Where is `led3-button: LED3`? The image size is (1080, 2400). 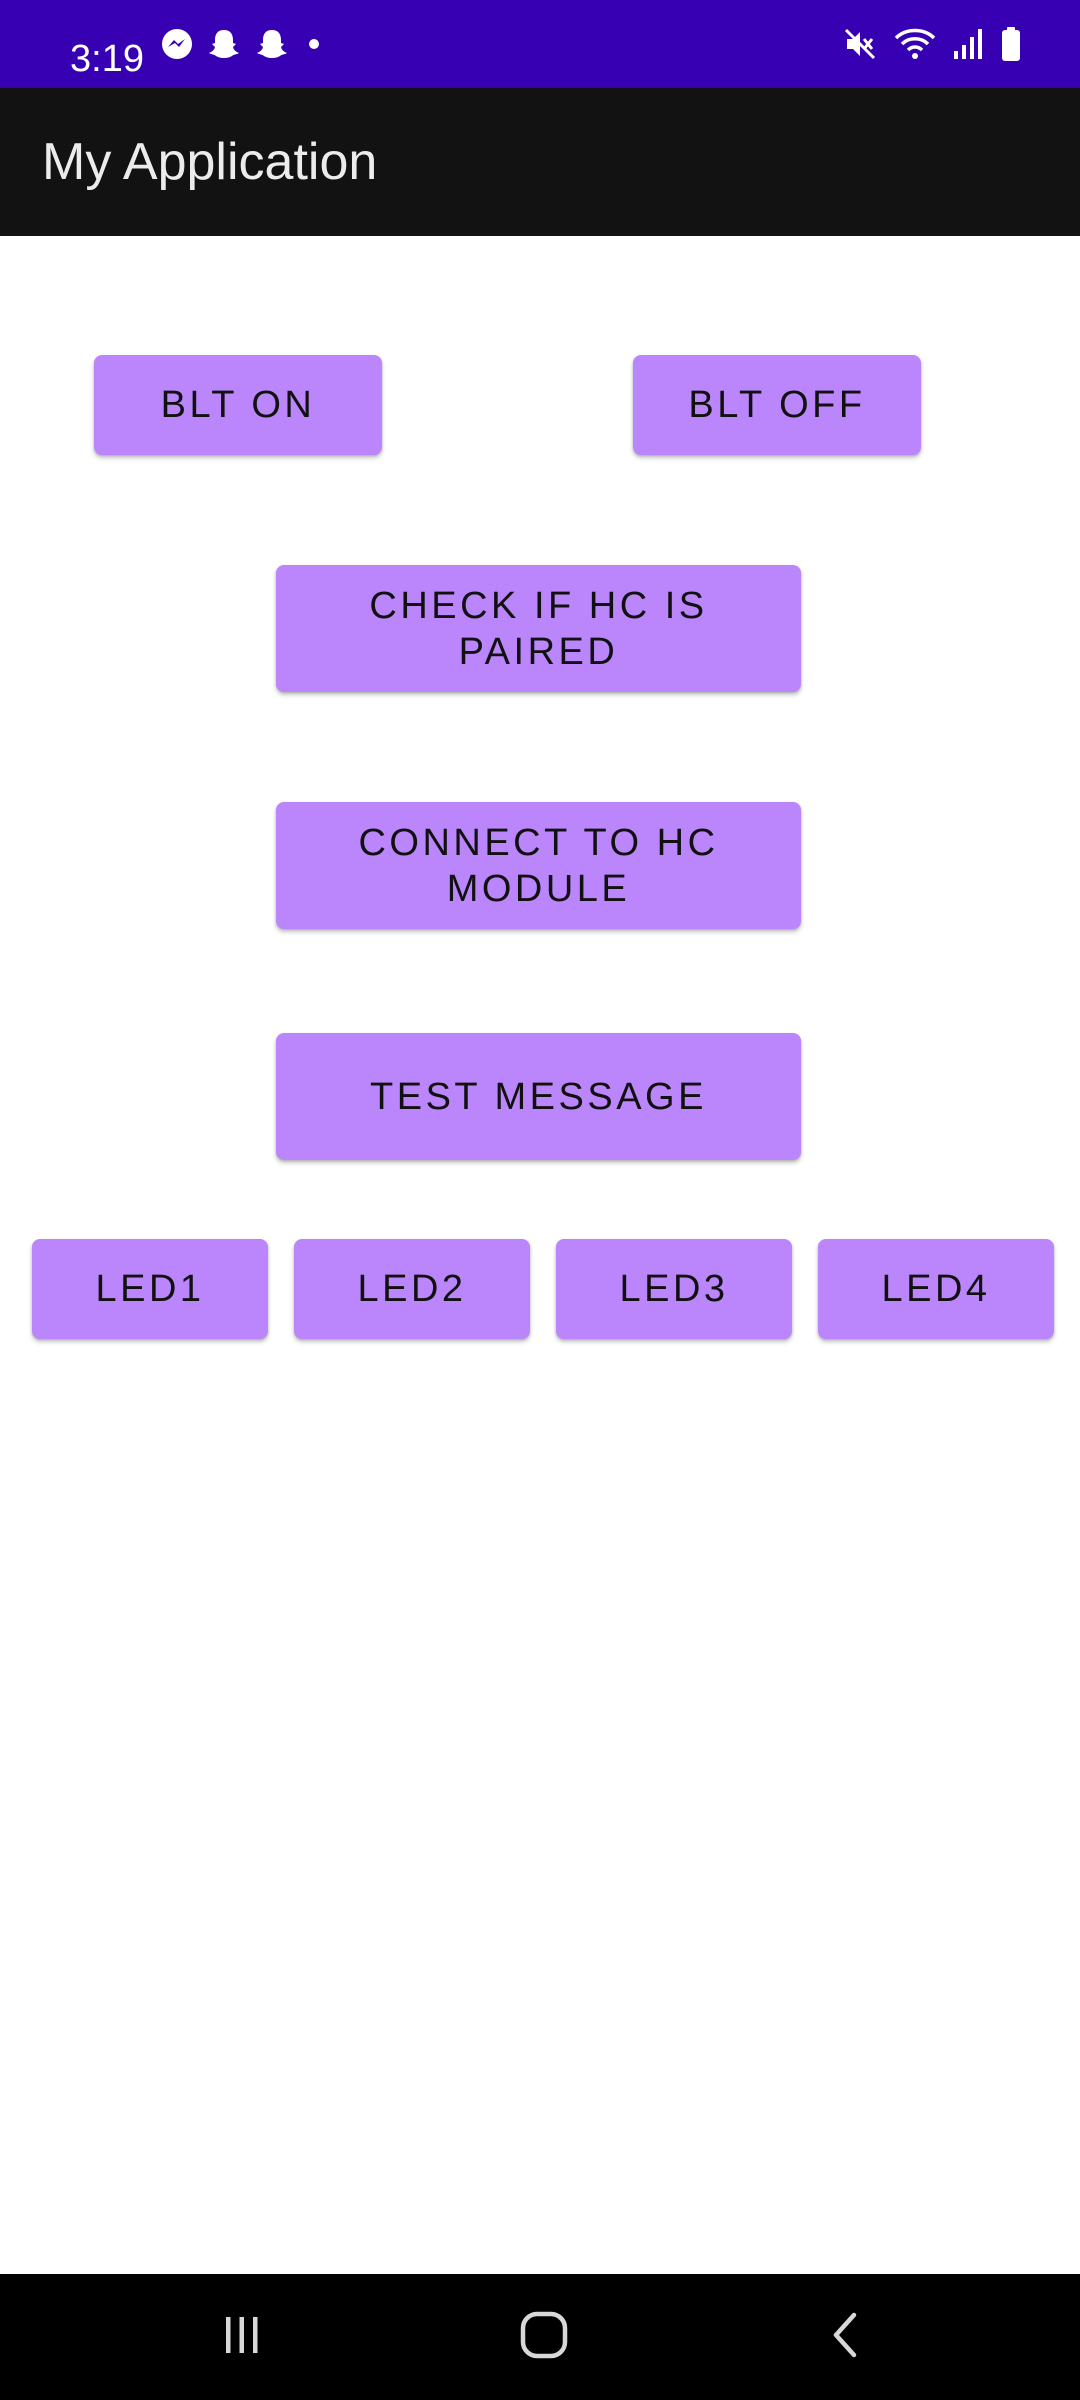
led3-button: LED3 is located at coordinates (674, 1289).